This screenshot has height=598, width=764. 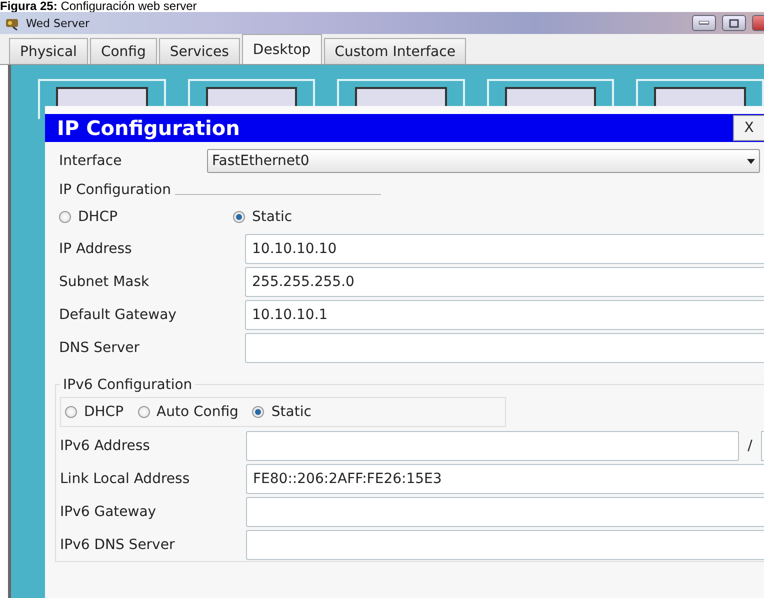 I want to click on field-label: IPv6 Gateway, so click(x=109, y=512).